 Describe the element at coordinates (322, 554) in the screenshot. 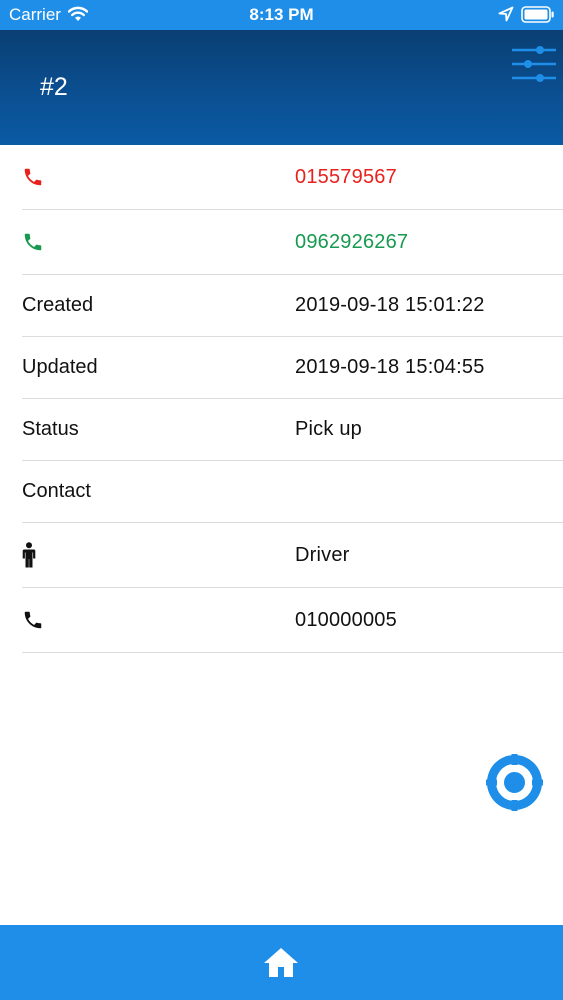

I see `person-value: Driver` at that location.